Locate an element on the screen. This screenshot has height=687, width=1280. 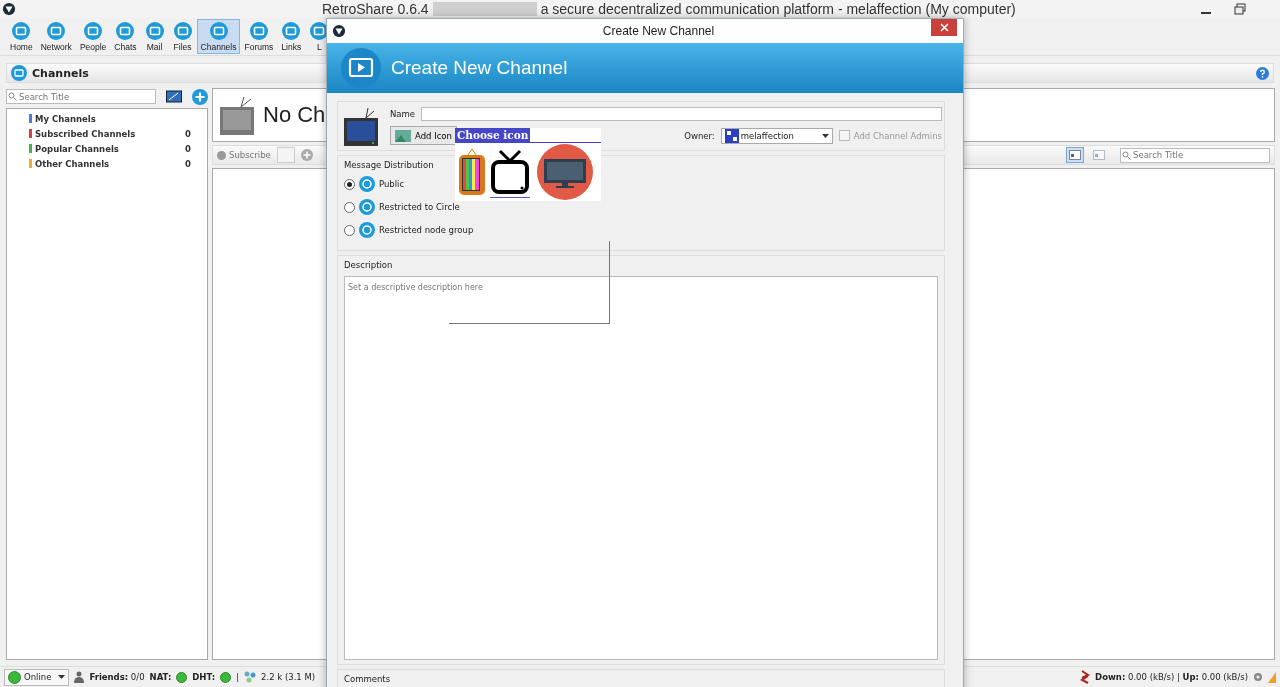
name-label: Name is located at coordinates (403, 114).